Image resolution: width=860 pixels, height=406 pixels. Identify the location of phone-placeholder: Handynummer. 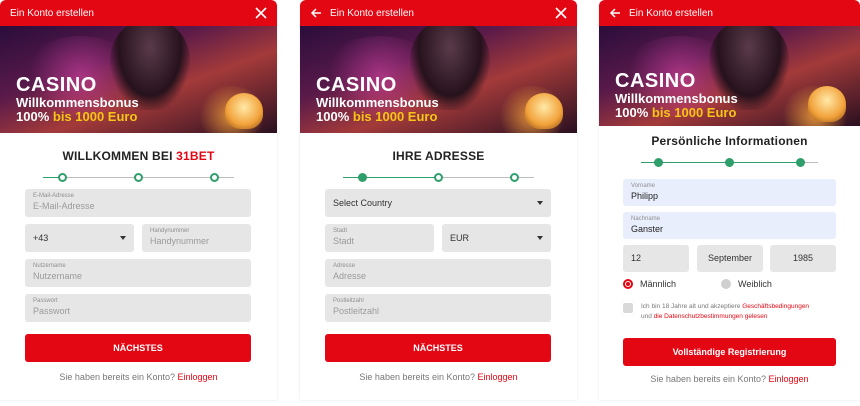
(180, 241).